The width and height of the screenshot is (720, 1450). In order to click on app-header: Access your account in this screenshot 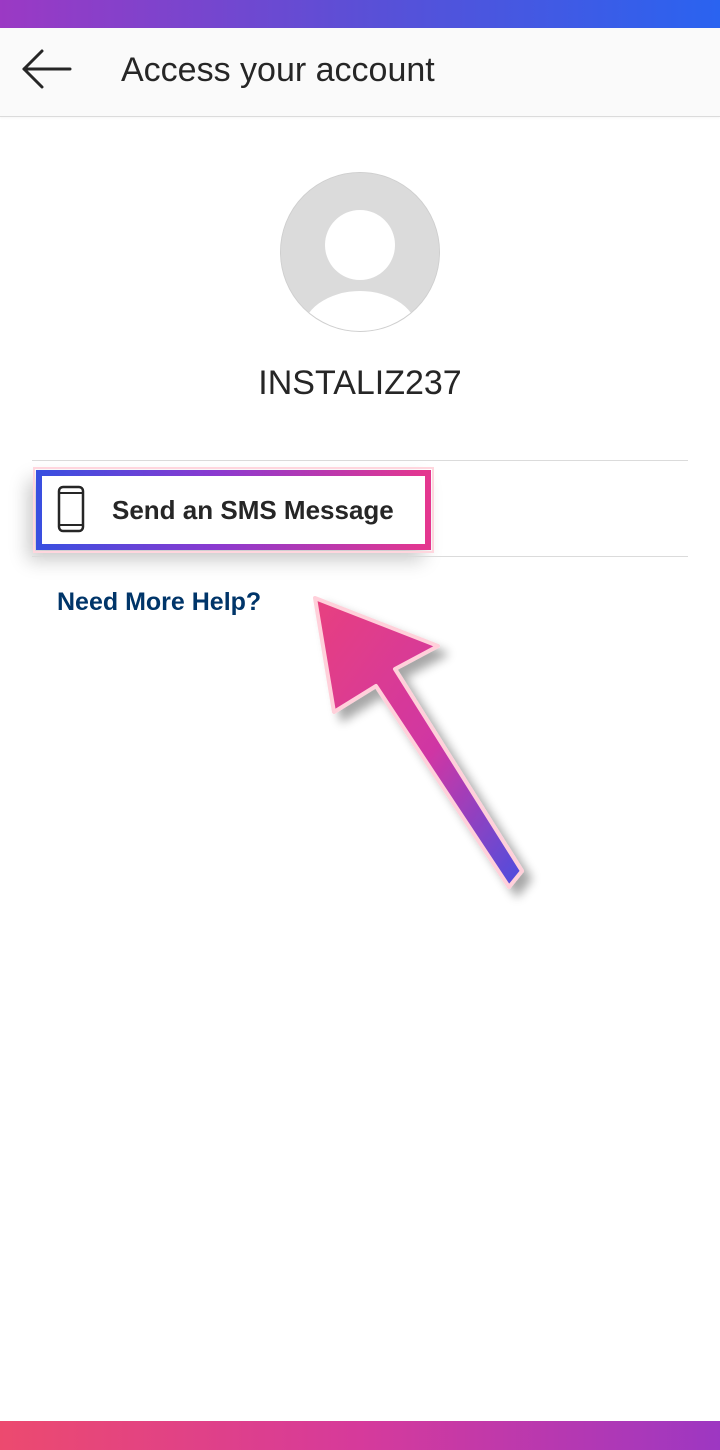, I will do `click(360, 72)`.